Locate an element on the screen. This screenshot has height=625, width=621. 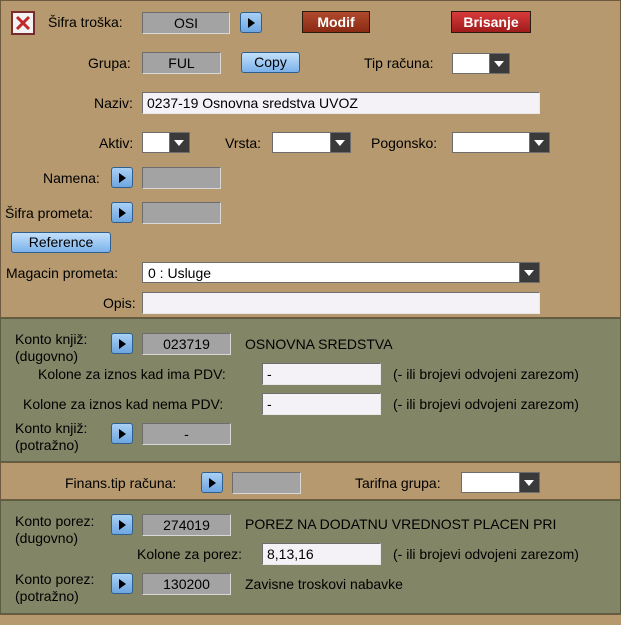
kolone-porez-label: Kolone za porez: is located at coordinates (190, 554).